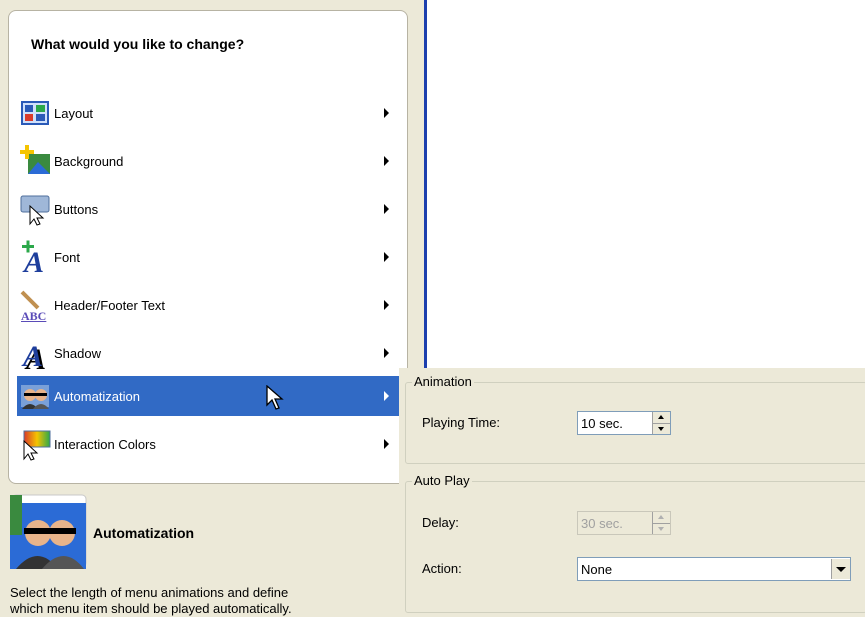  What do you see at coordinates (442, 480) in the screenshot?
I see `auto-play-legend: Auto Play` at bounding box center [442, 480].